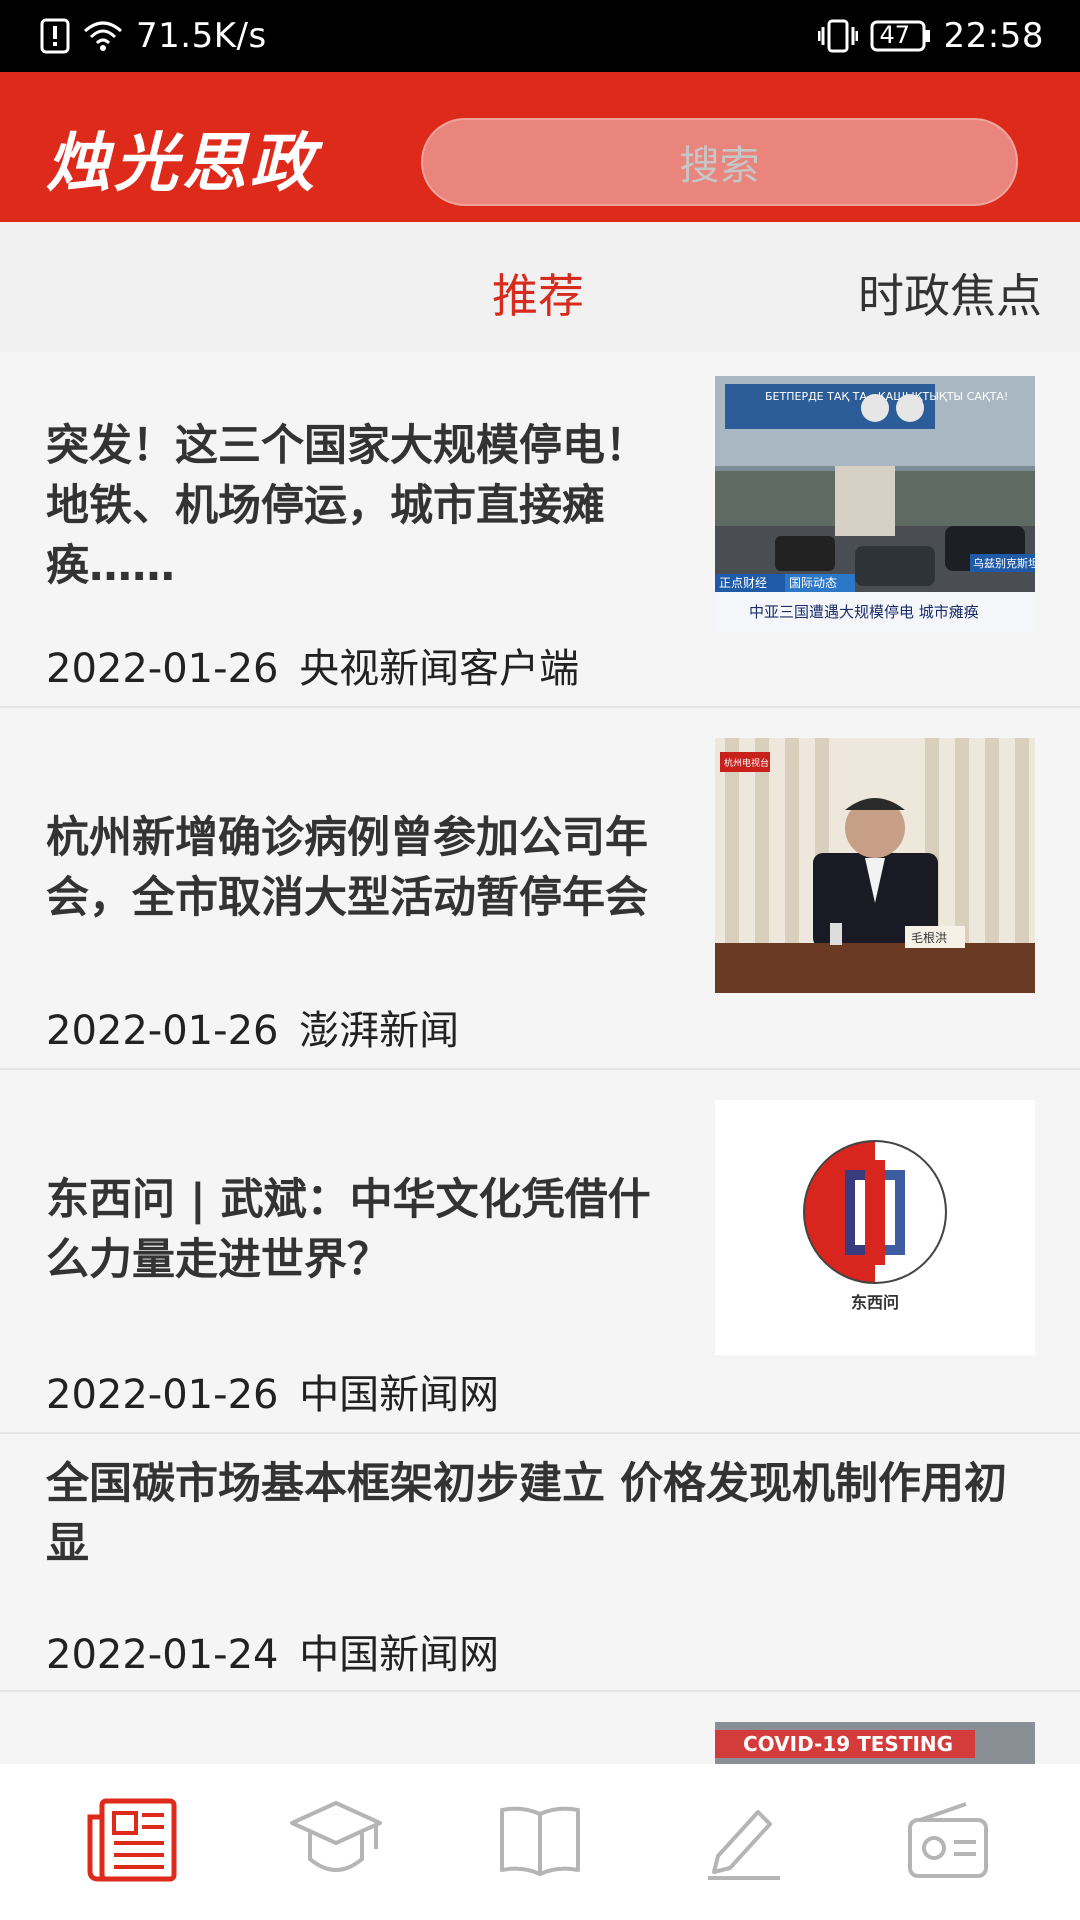  I want to click on nav-reading, so click(540, 1842).